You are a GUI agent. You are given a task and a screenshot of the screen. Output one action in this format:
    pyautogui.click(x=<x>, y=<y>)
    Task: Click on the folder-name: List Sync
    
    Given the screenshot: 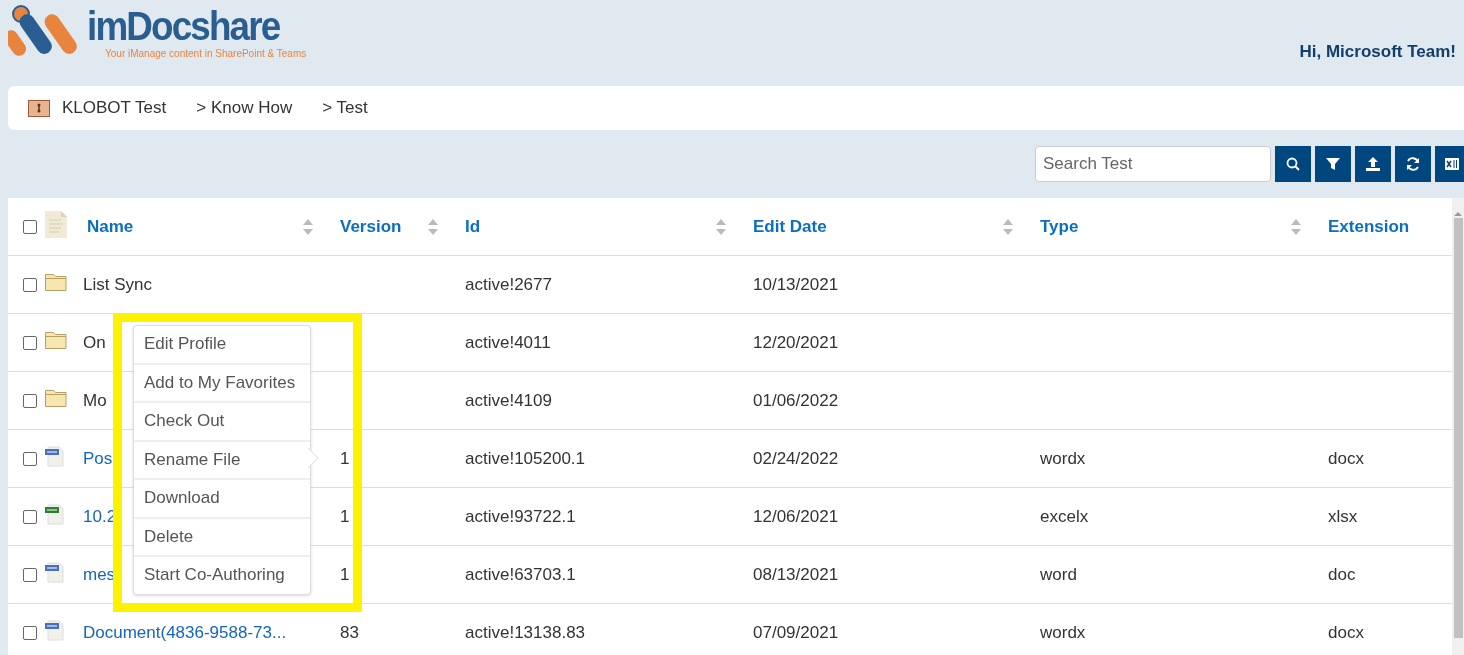 What is the action you would take?
    pyautogui.click(x=117, y=284)
    